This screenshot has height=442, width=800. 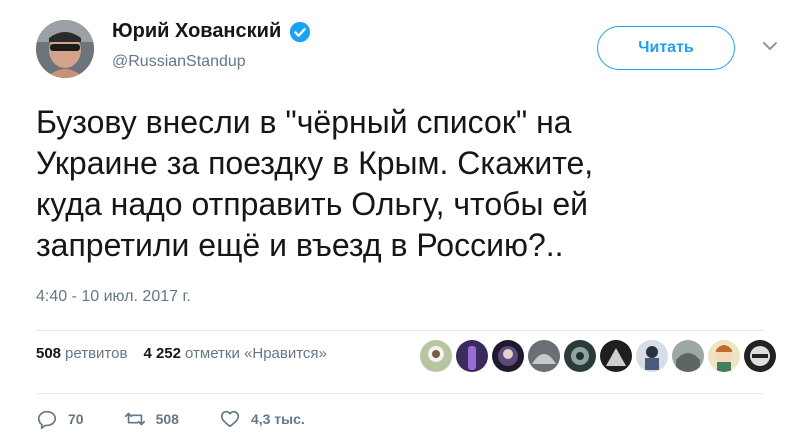 I want to click on tweet-timestamp: 4:40 - 10 июл. 2017 г., so click(x=113, y=297).